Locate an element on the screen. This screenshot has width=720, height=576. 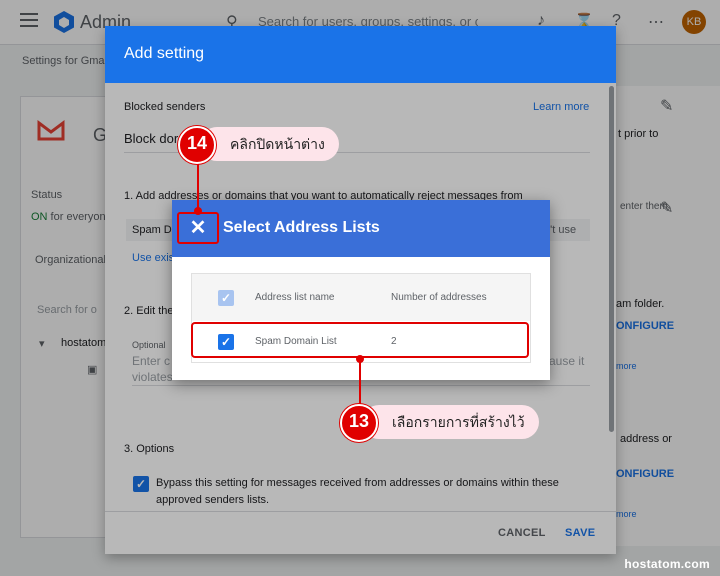
sal-title: Select Address Lists is located at coordinates (301, 227).